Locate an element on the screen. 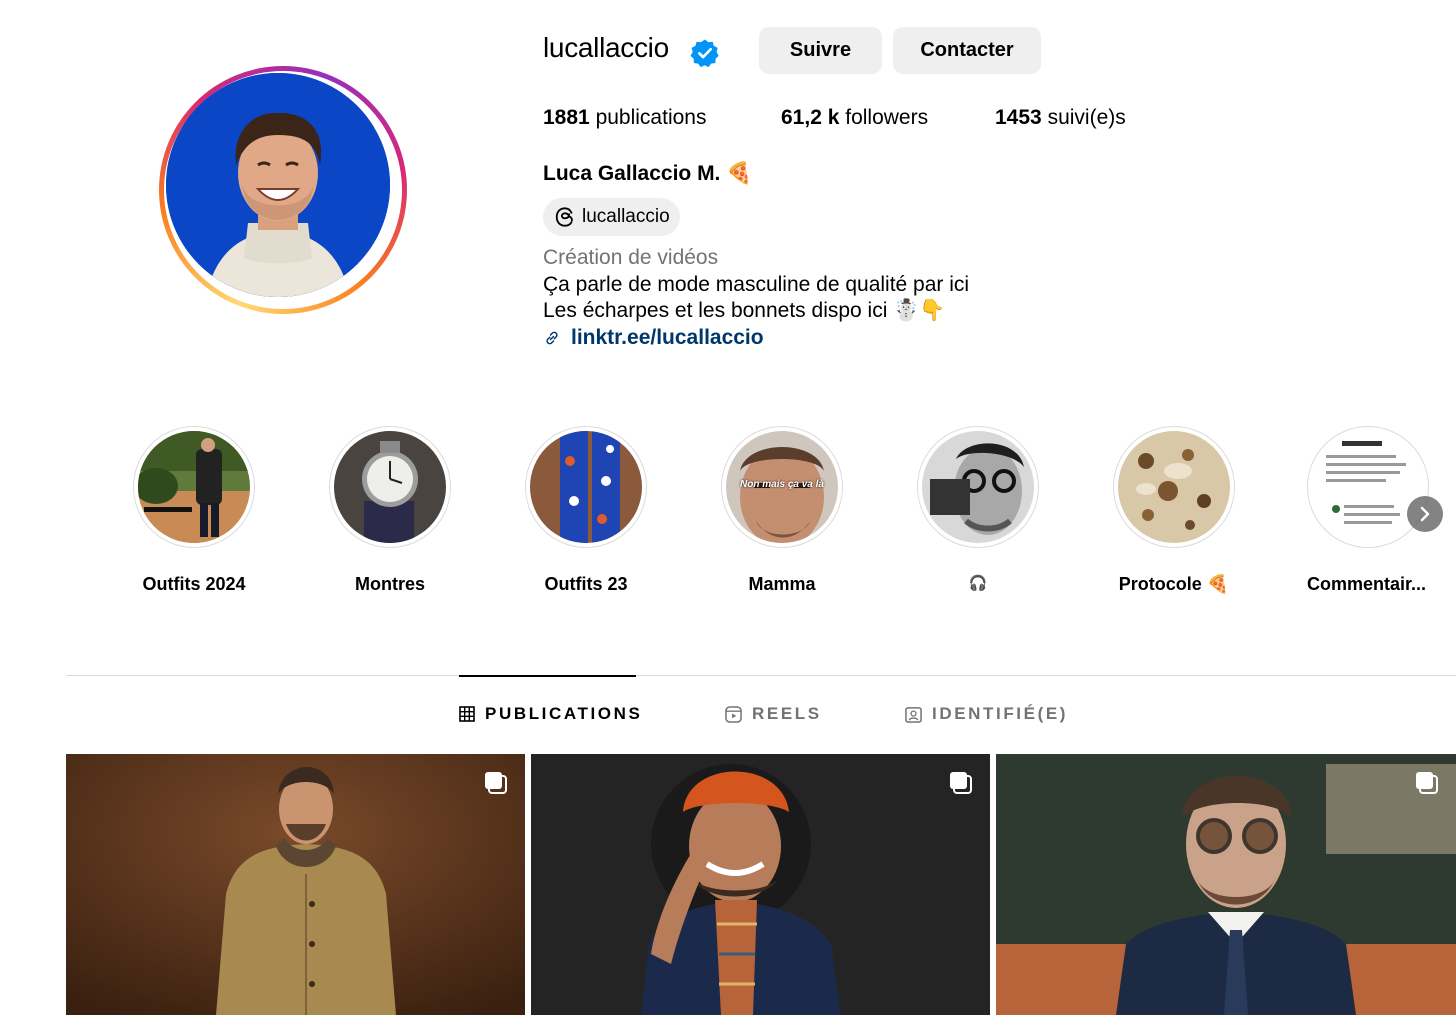  highlight-label: Outfits 2024 is located at coordinates (194, 584).